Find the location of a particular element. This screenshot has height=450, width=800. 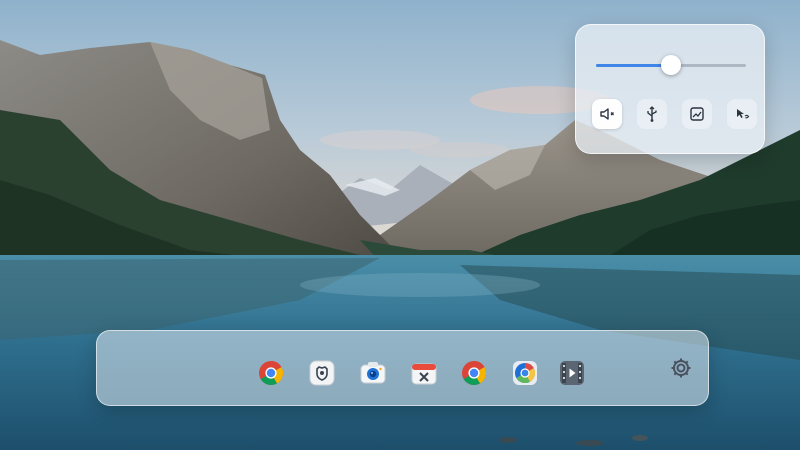

volume-slider is located at coordinates (671, 65).